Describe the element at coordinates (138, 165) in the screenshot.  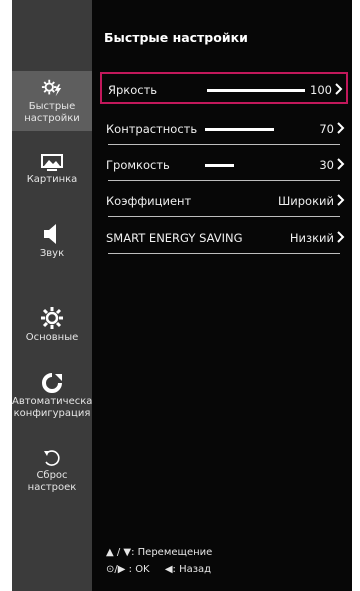
I see `setting-label: Громкость` at that location.